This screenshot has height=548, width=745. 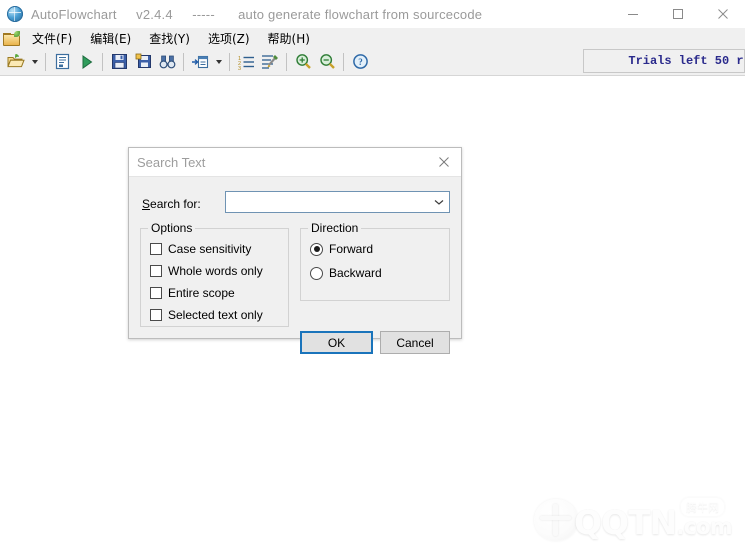 I want to click on checkbox-entire-scope: Entire scope, so click(x=192, y=293).